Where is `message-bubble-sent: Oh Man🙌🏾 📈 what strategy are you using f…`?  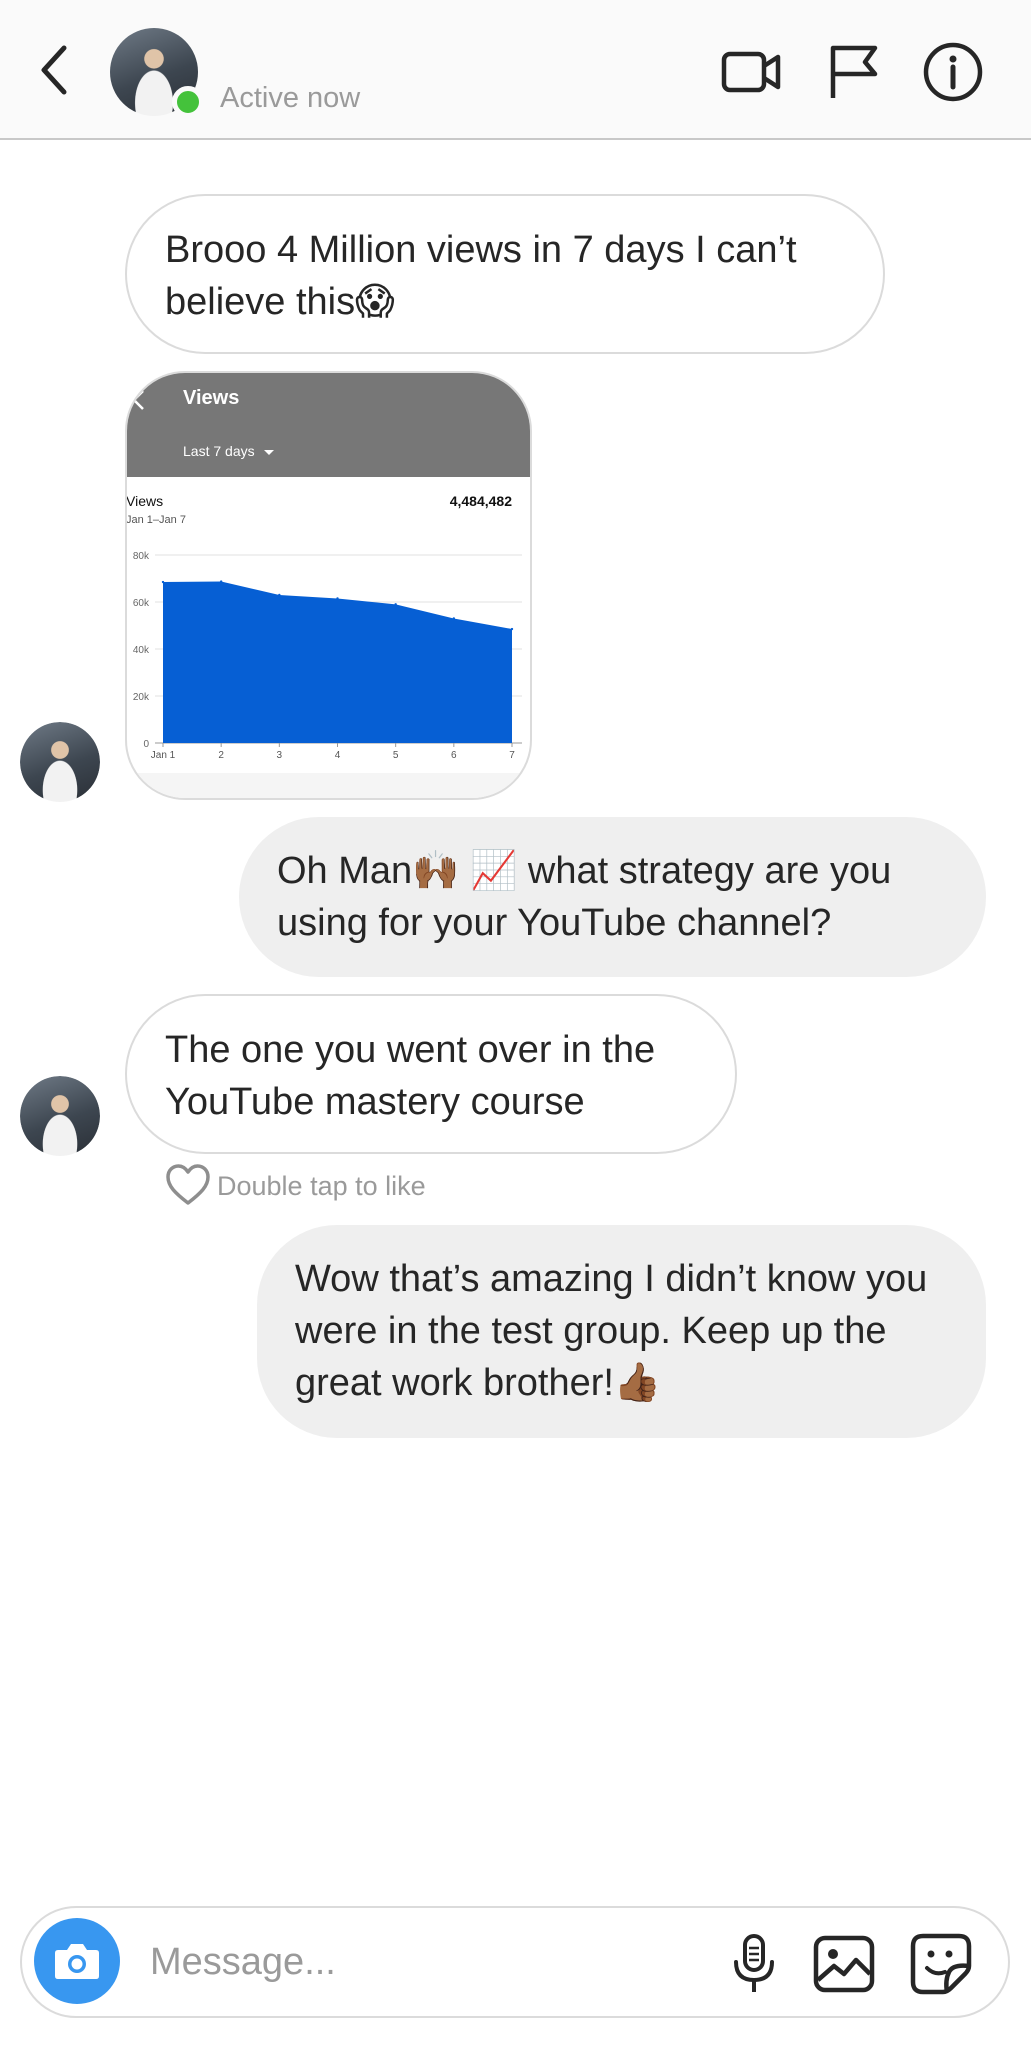 message-bubble-sent: Oh Man🙌🏾 📈 what strategy are you using f… is located at coordinates (612, 897).